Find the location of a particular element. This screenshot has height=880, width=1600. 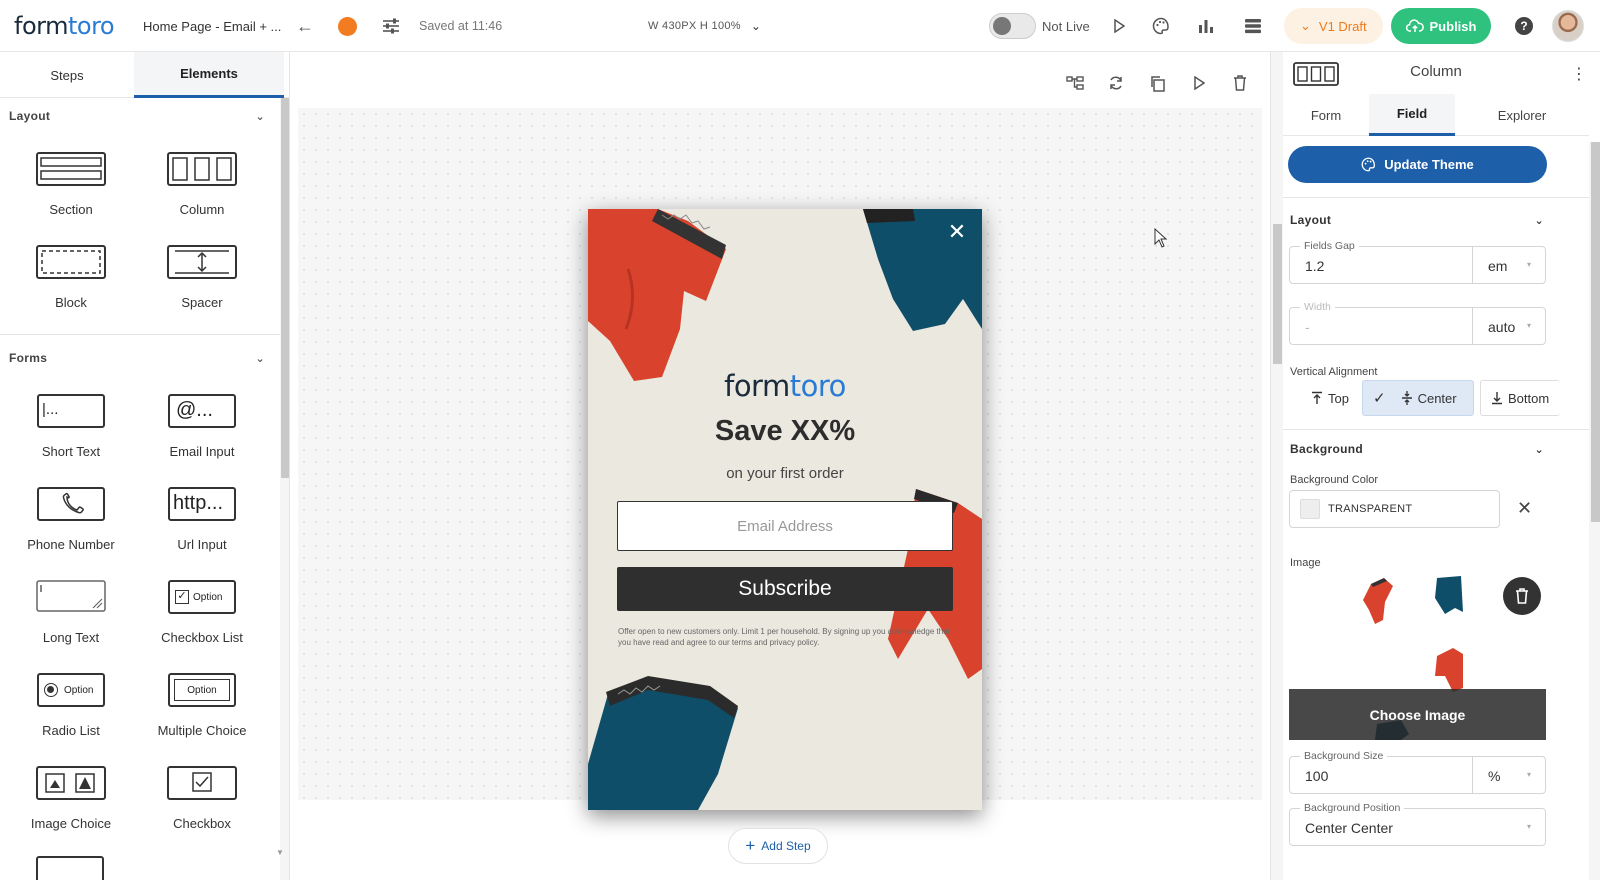

popup-close-icon: ✕ is located at coordinates (957, 232).